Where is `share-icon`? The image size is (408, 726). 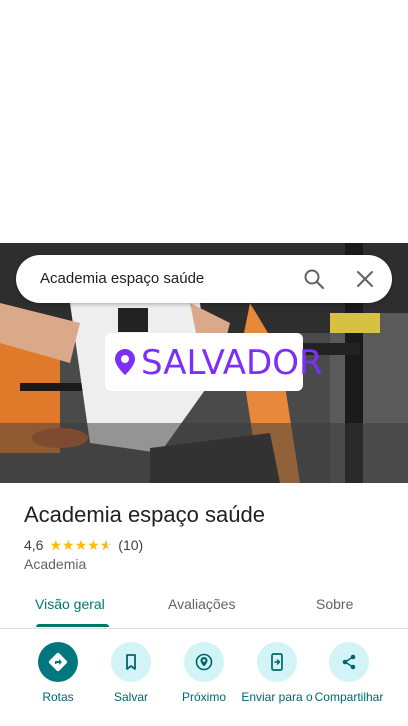 share-icon is located at coordinates (349, 662).